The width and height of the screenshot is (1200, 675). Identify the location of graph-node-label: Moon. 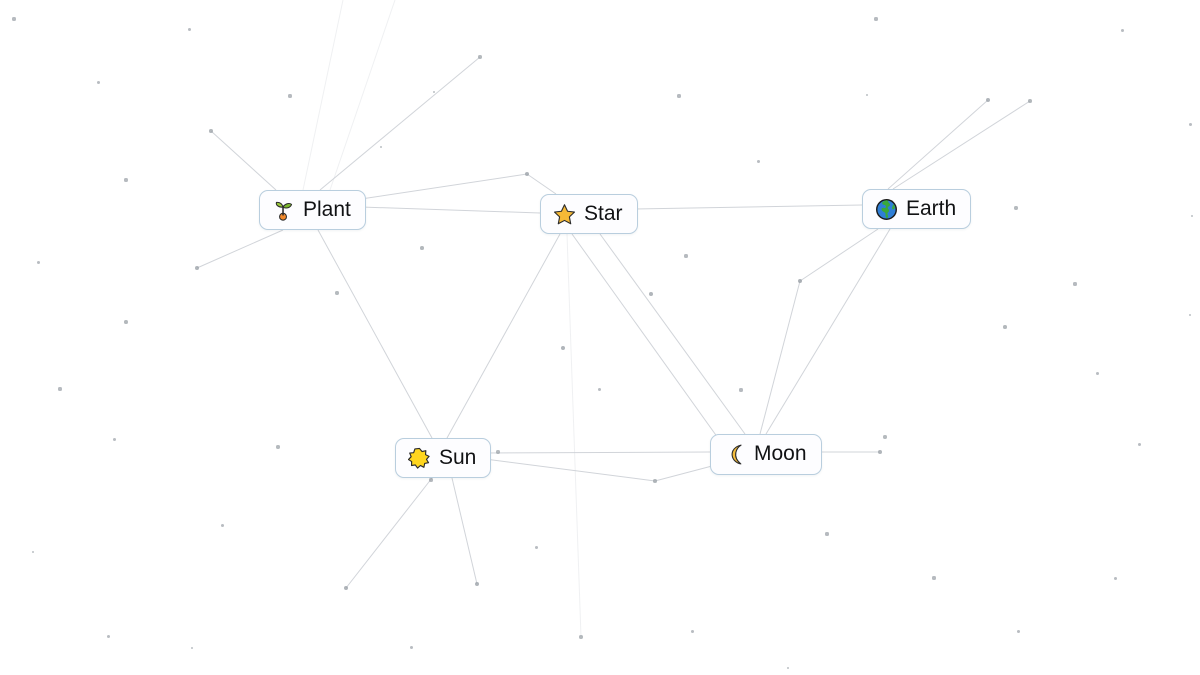
(780, 454).